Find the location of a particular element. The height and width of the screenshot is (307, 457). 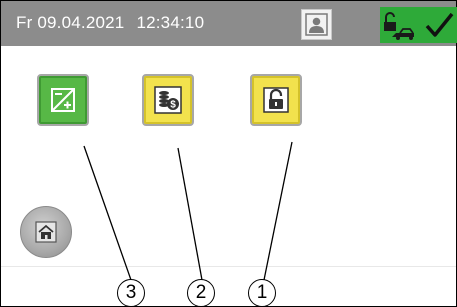

callout-2: 2 is located at coordinates (201, 293).